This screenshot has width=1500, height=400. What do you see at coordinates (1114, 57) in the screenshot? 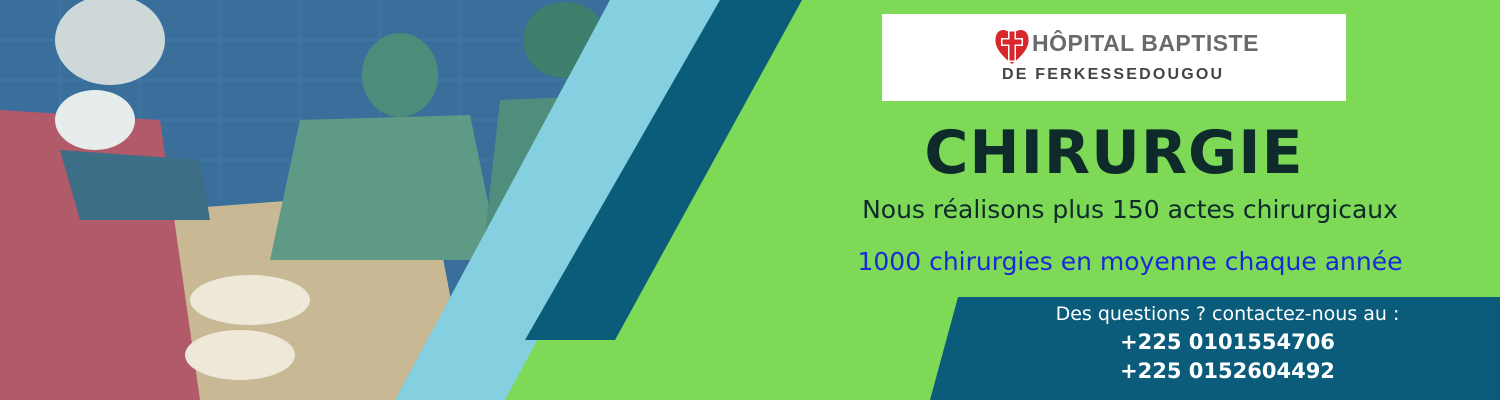
I see `hospital-logo: HÔPITAL BAPTISTE DE FERKESSEDOUGOU` at bounding box center [1114, 57].